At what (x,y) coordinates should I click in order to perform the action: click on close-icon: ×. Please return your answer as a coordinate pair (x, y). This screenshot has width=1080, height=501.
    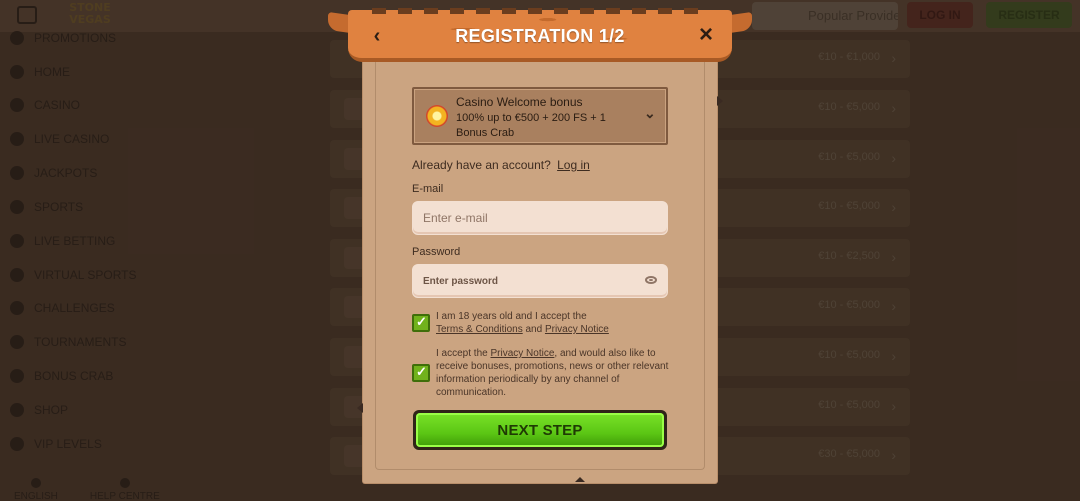
    Looking at the image, I should click on (706, 35).